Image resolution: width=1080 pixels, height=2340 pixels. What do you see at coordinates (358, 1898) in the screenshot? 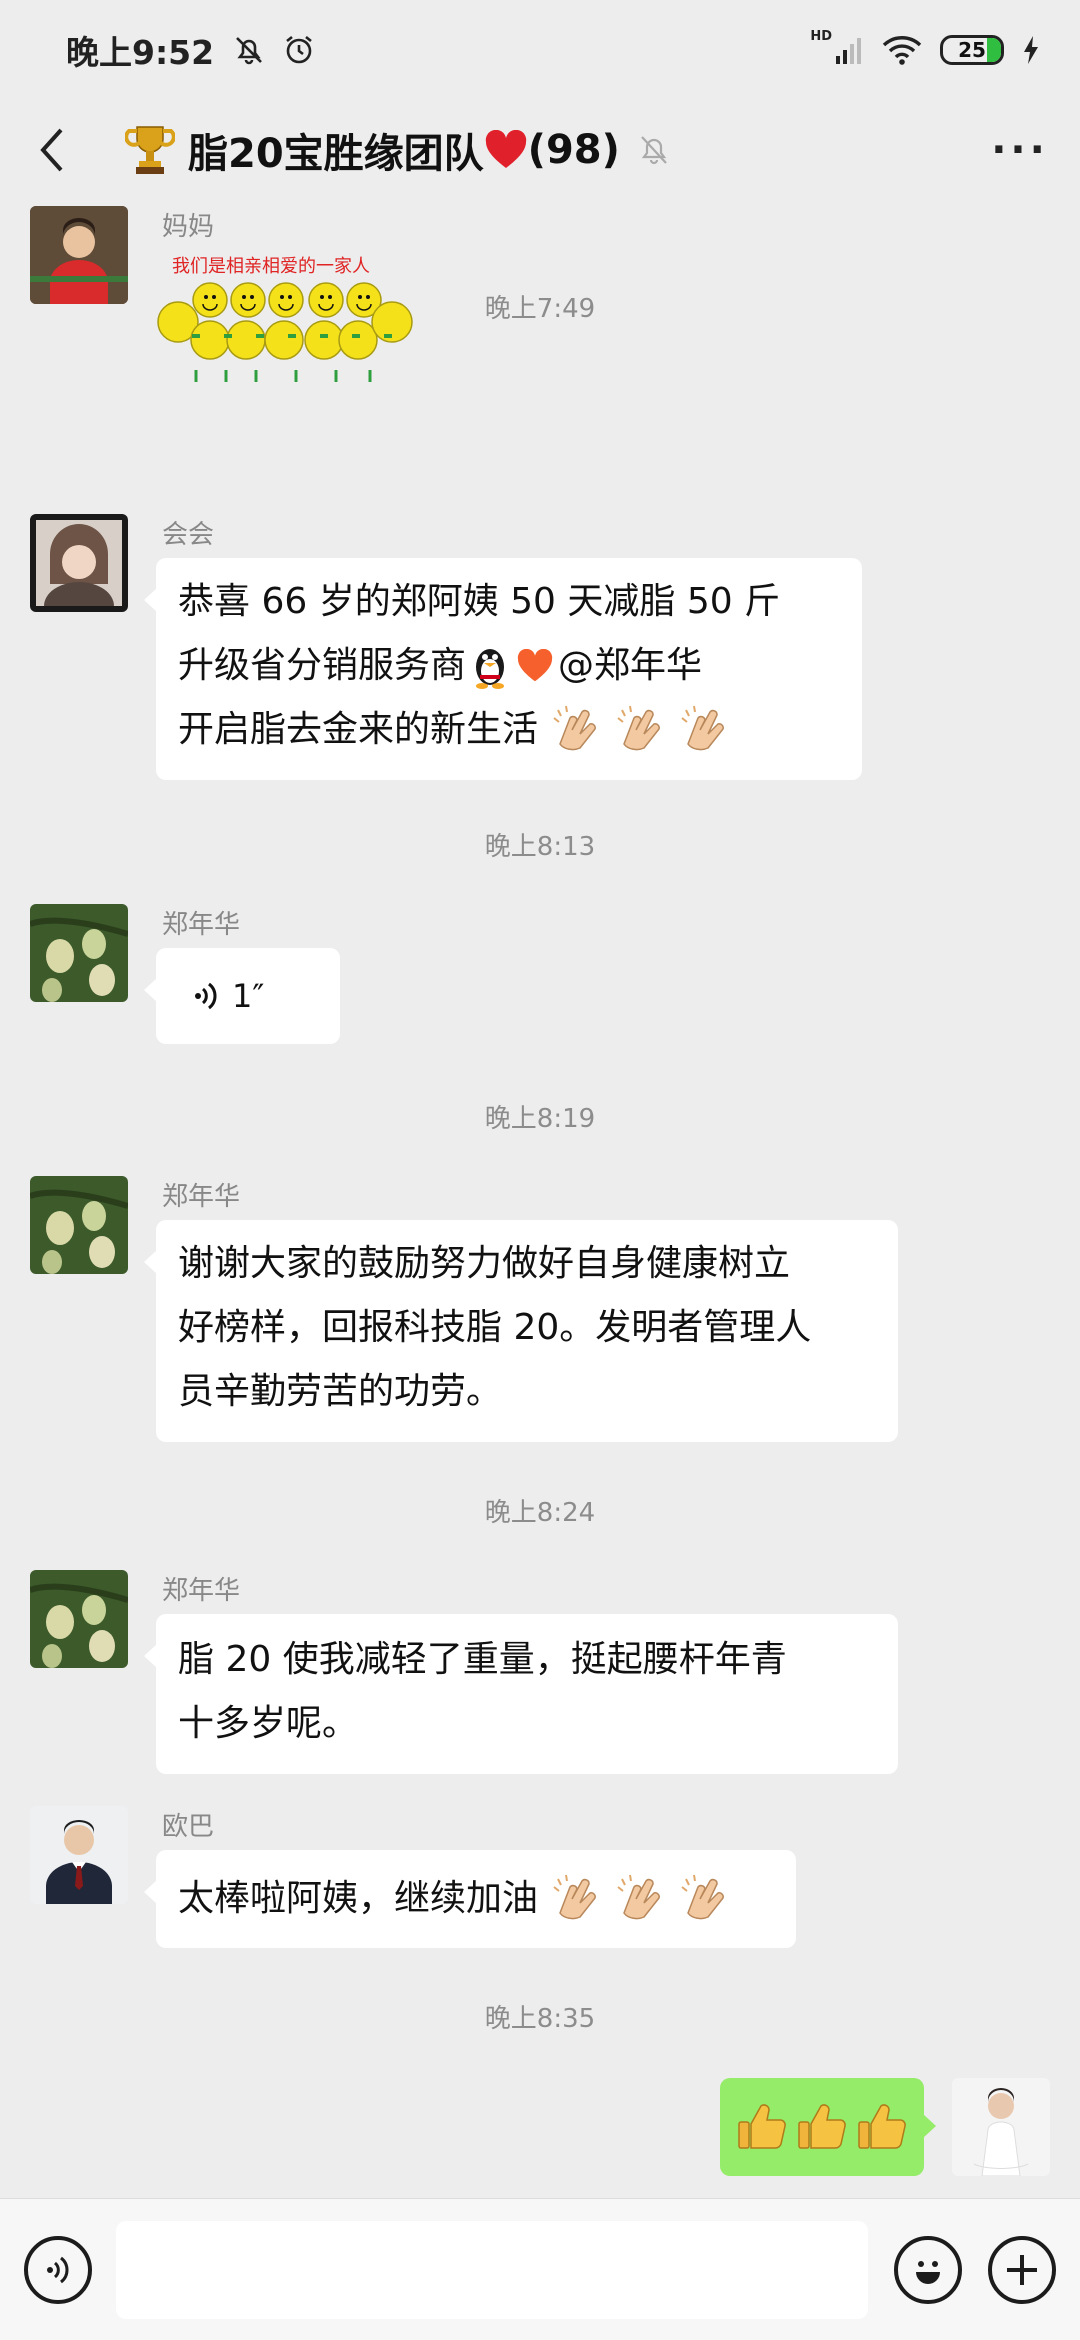
I see `message-line: 太棒啦阿姨，继续加油` at bounding box center [358, 1898].